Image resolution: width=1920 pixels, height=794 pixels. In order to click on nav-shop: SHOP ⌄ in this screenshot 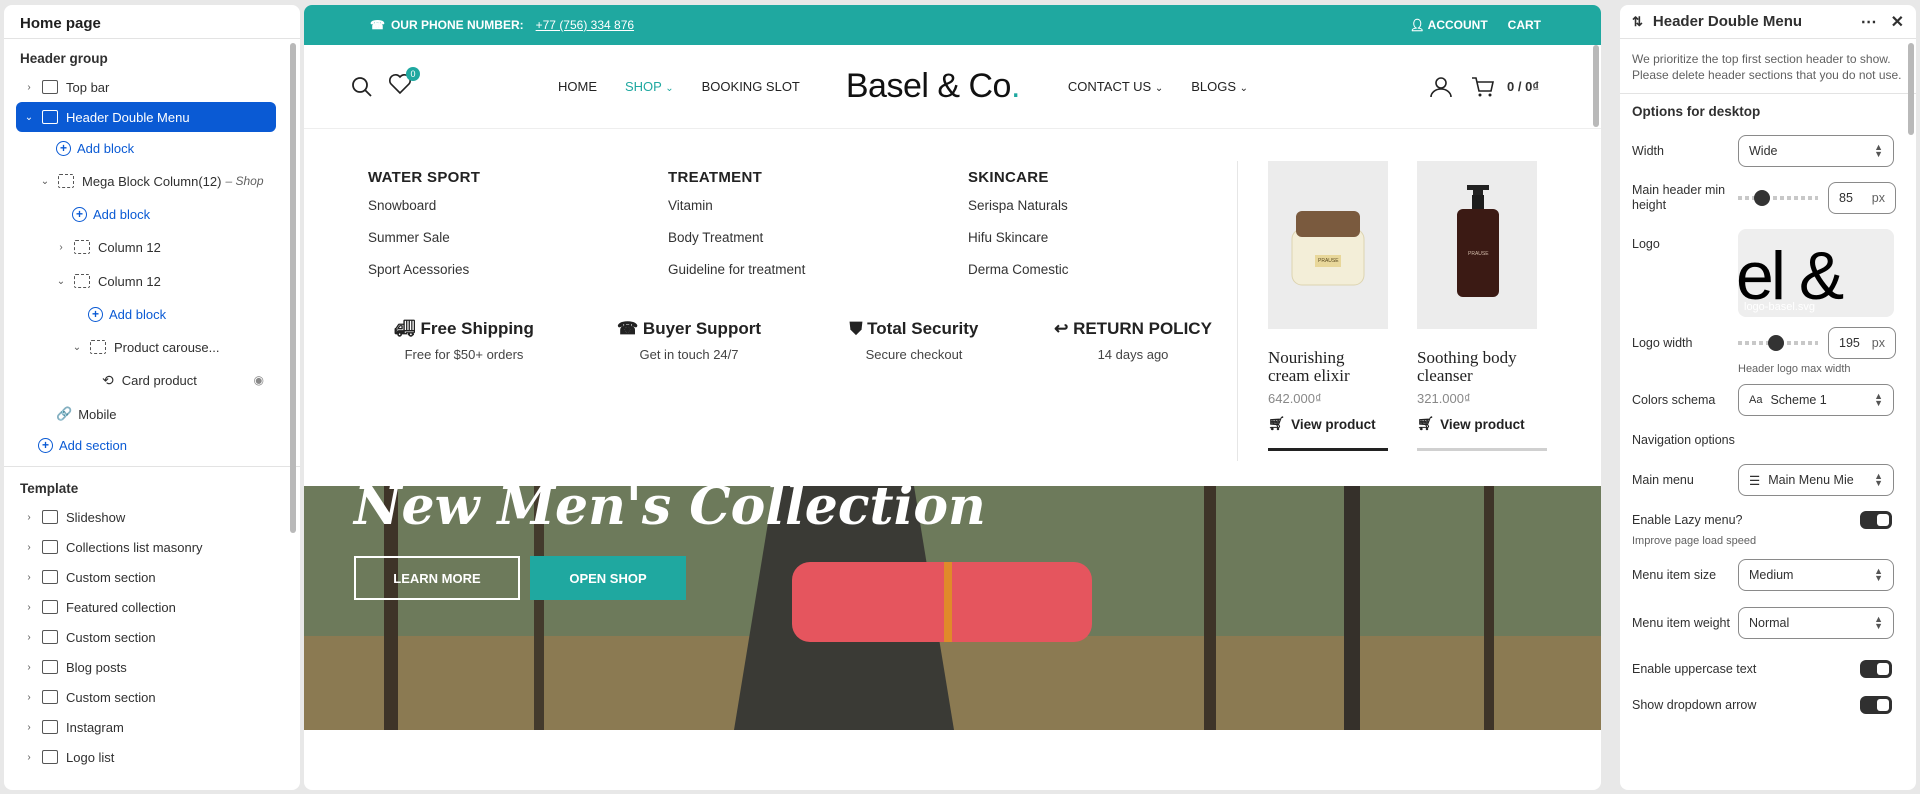, I will do `click(649, 86)`.